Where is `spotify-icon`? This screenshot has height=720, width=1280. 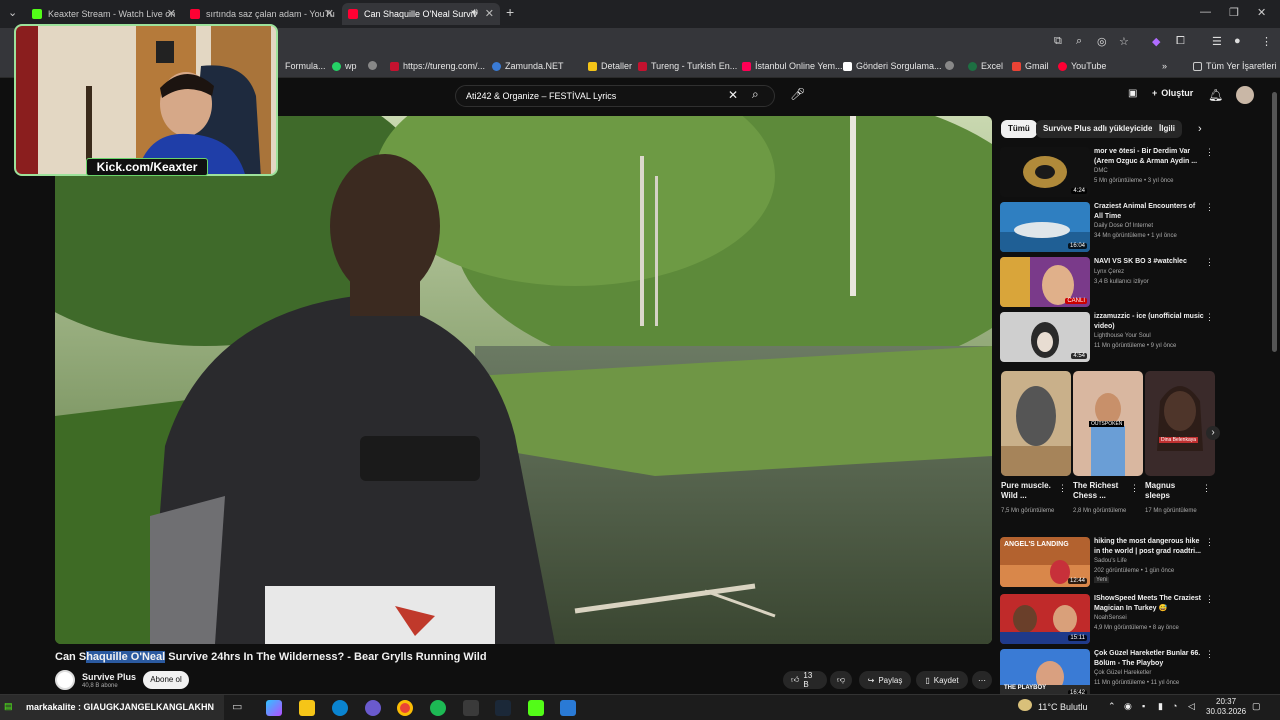
spotify-icon is located at coordinates (438, 708).